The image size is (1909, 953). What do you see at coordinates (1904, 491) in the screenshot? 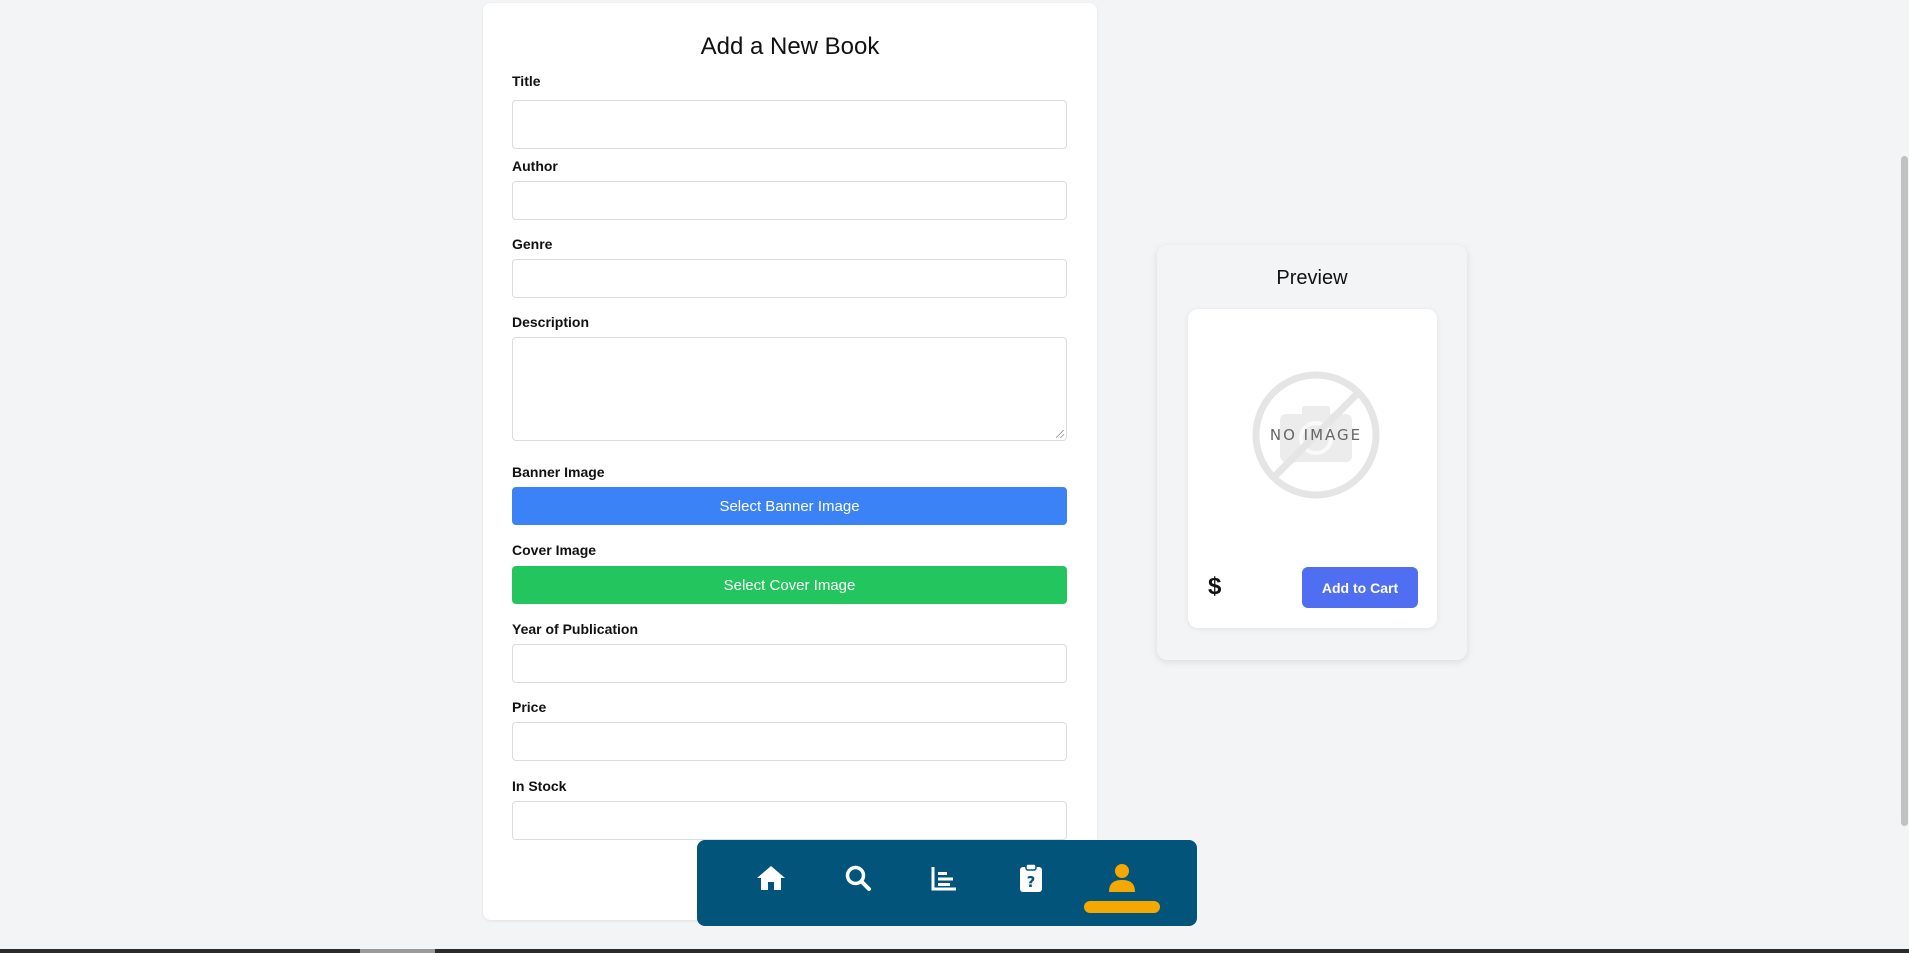
I see `scrollbar-thumb` at bounding box center [1904, 491].